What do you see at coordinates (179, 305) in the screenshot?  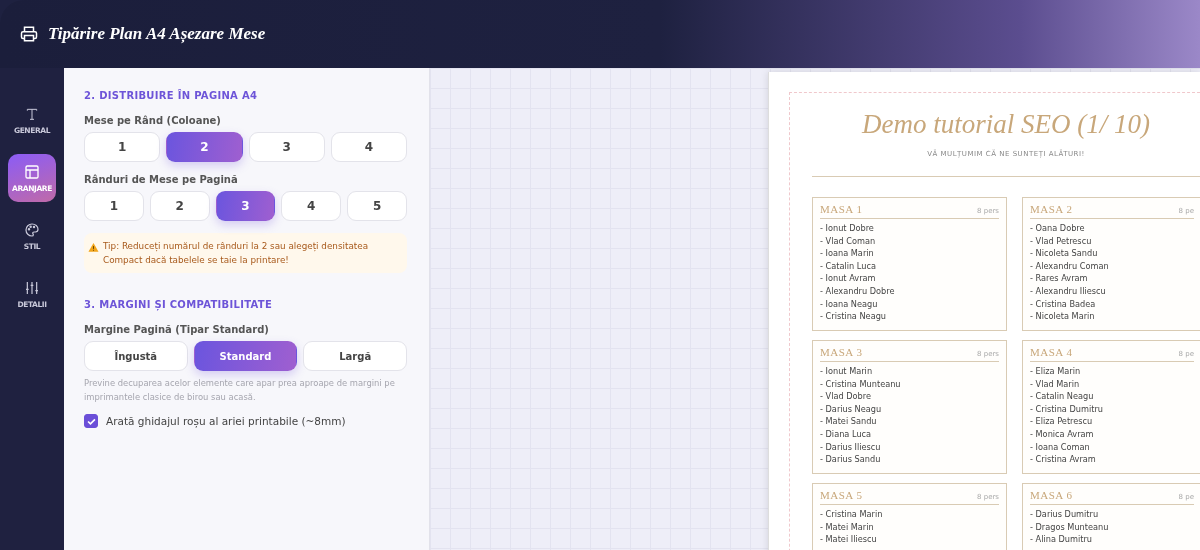 I see `section-heading: 3. MARGINI ȘI COMPATIBILITATE` at bounding box center [179, 305].